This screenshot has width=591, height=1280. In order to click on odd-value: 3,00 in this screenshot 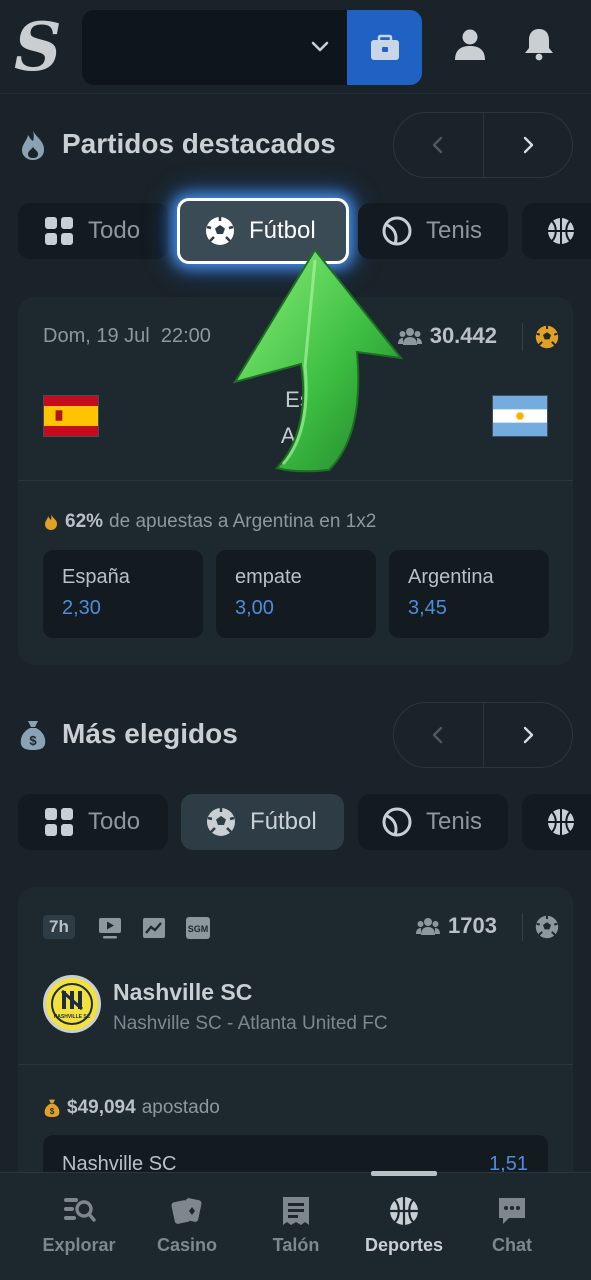, I will do `click(254, 608)`.